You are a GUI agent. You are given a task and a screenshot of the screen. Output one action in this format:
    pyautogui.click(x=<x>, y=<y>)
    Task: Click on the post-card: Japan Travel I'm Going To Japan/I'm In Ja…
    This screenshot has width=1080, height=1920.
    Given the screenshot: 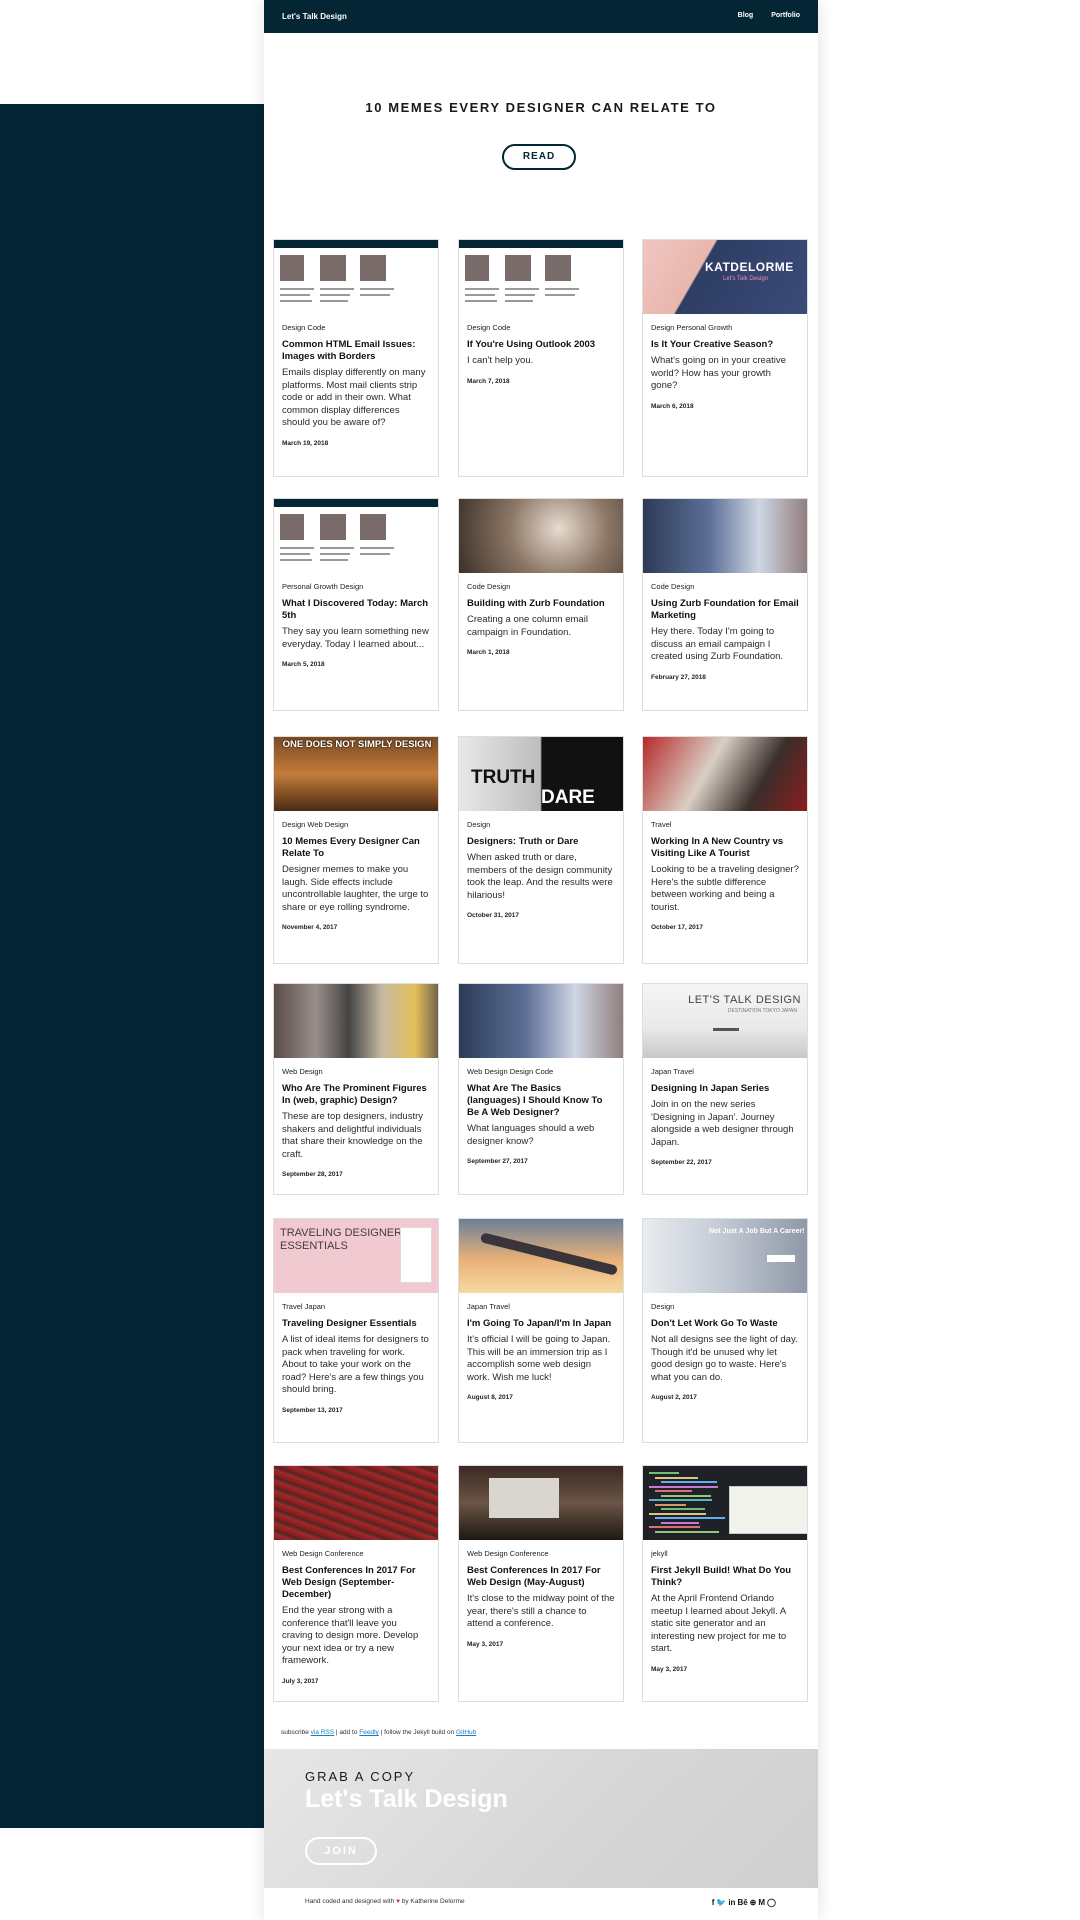 What is the action you would take?
    pyautogui.click(x=541, y=1330)
    